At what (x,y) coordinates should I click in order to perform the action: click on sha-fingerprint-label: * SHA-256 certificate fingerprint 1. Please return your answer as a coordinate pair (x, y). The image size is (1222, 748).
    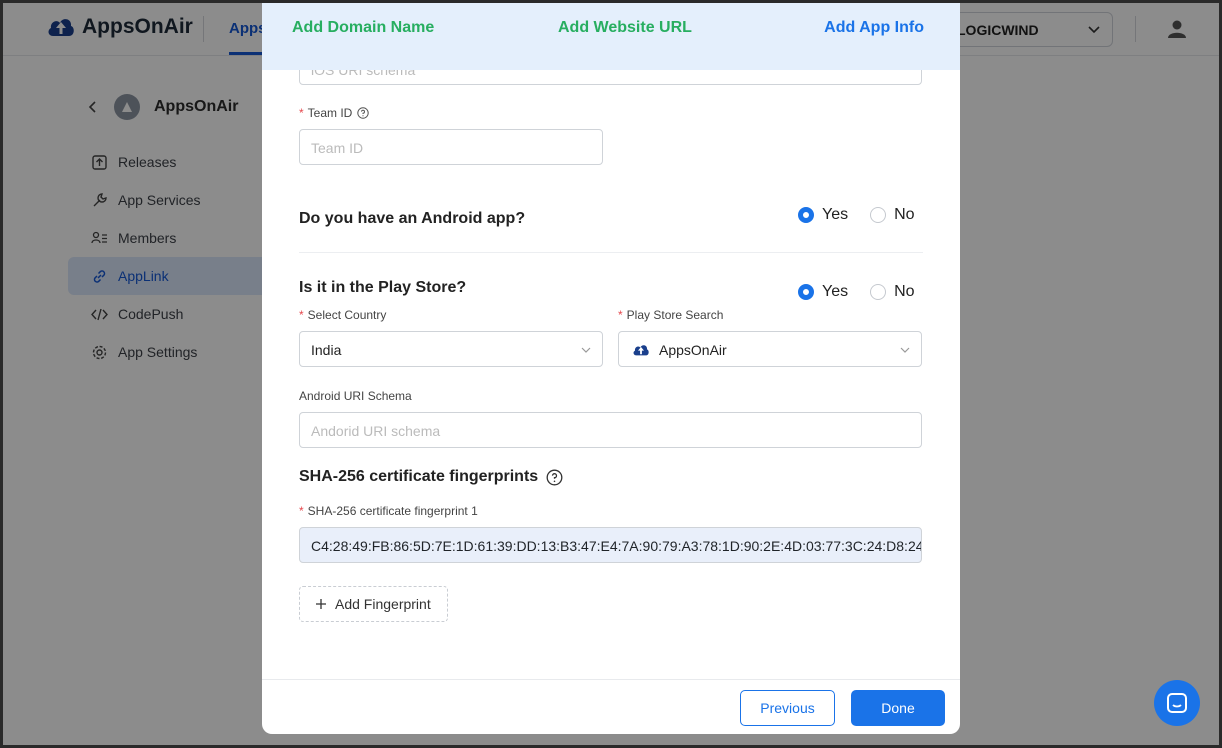
    Looking at the image, I should click on (388, 511).